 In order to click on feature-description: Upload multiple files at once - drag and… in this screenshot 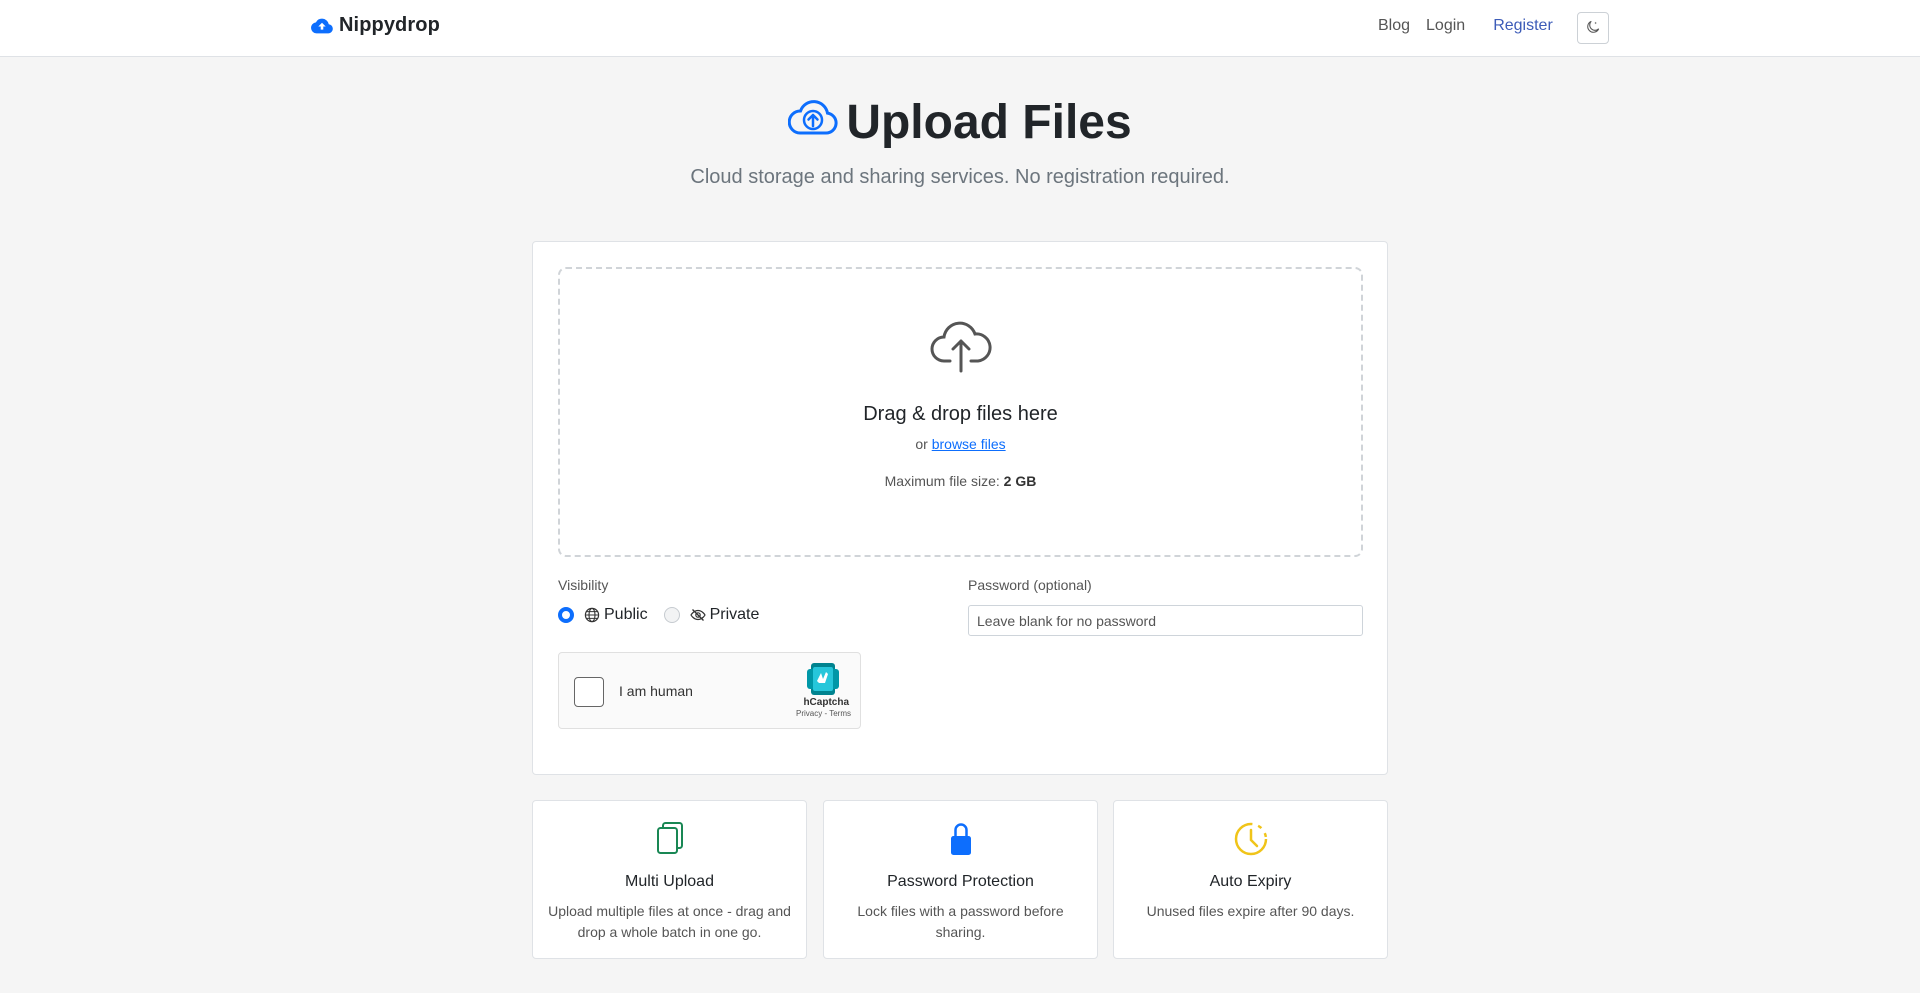, I will do `click(669, 921)`.